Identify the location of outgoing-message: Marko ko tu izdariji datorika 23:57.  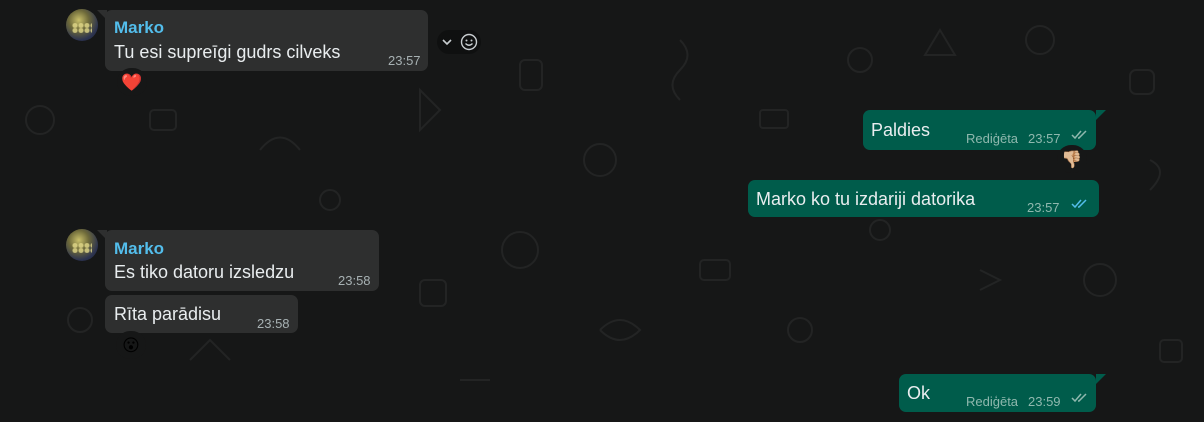
(923, 198).